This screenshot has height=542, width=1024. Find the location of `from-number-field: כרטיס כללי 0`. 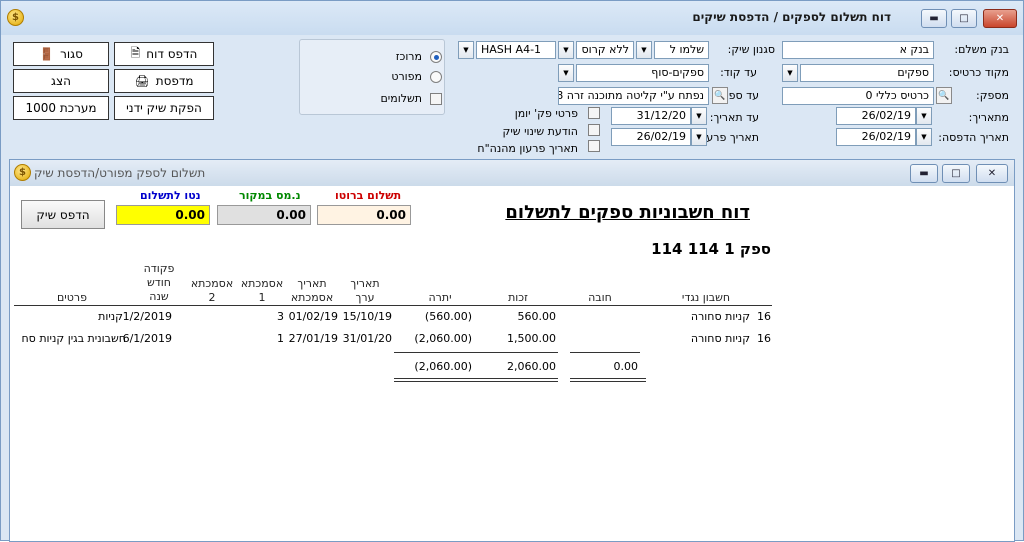

from-number-field: כרטיס כללי 0 is located at coordinates (858, 96).